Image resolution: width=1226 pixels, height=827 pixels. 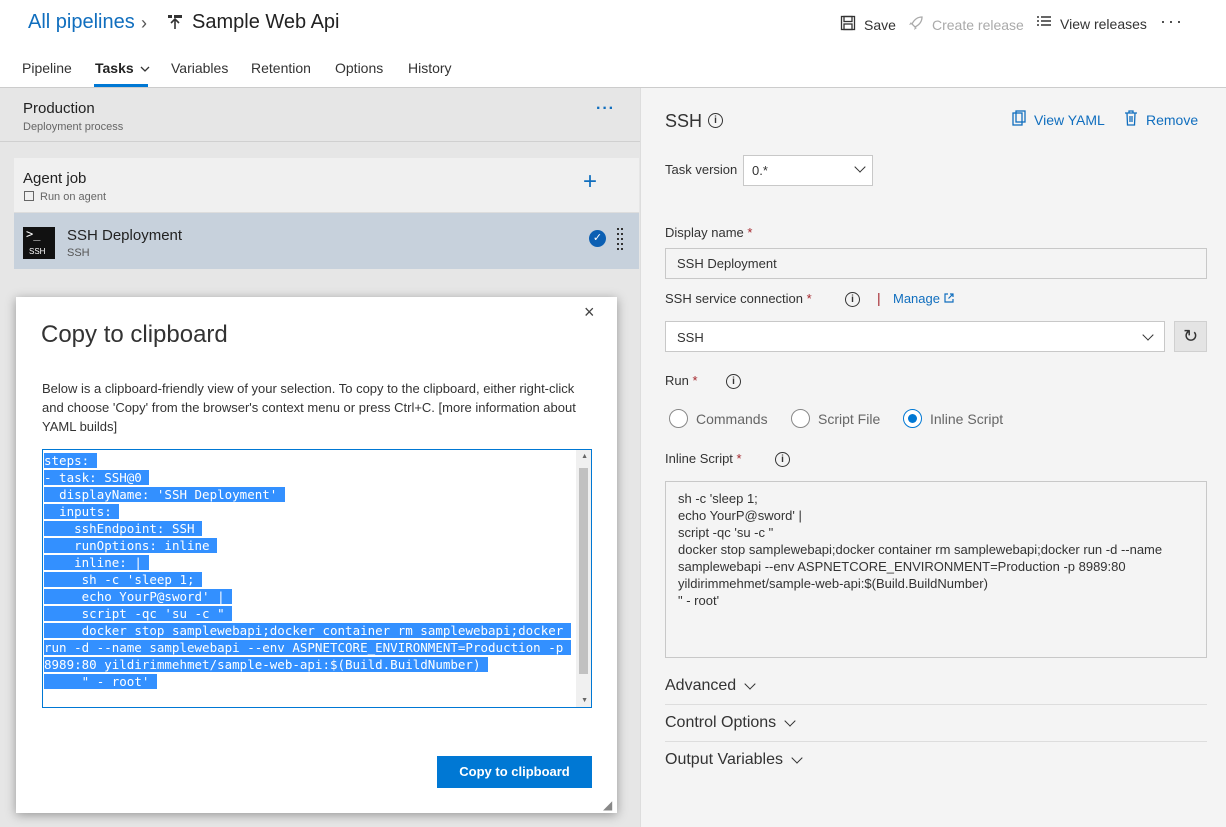 I want to click on tab-variables: Variables, so click(x=199, y=68).